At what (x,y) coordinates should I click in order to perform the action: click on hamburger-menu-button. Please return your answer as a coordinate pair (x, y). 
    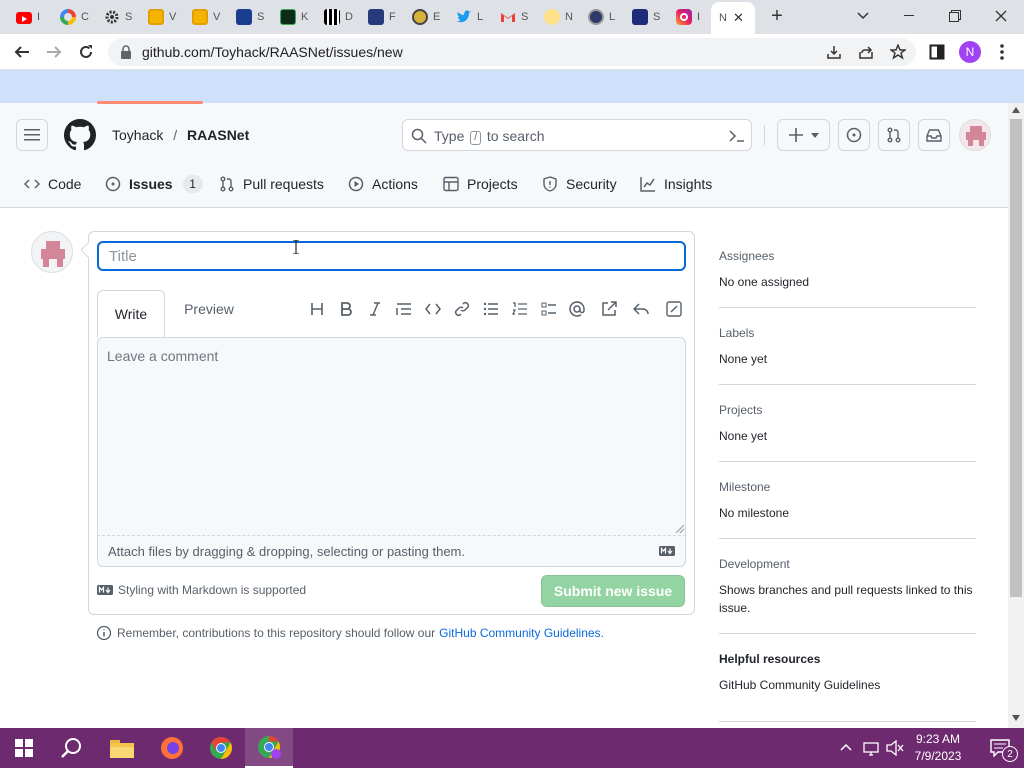
    Looking at the image, I should click on (32, 135).